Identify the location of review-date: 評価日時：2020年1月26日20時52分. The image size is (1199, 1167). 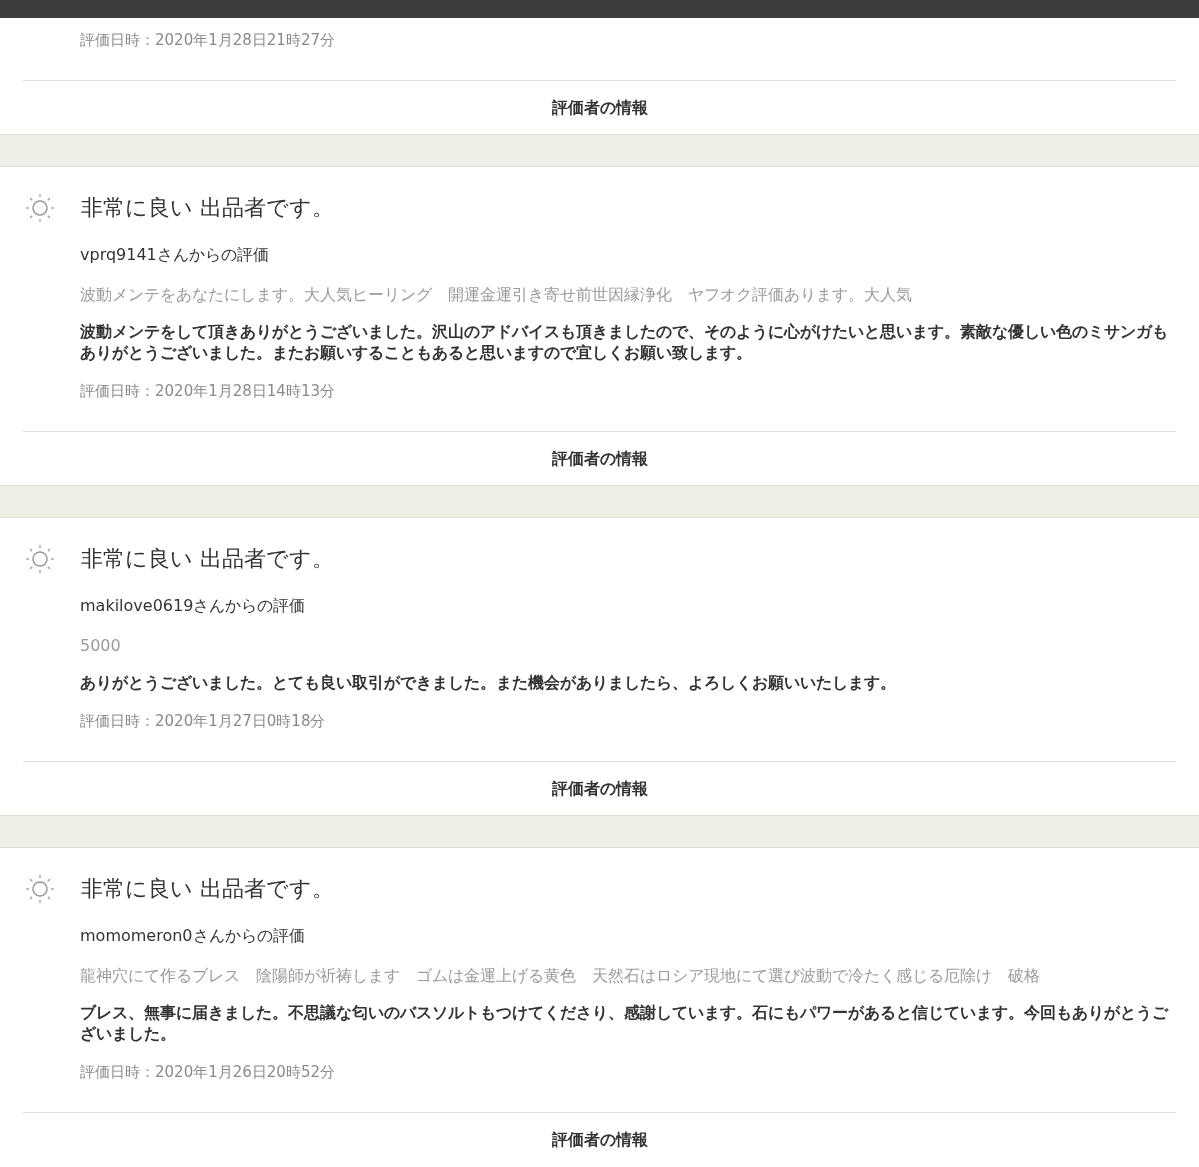
(208, 1072).